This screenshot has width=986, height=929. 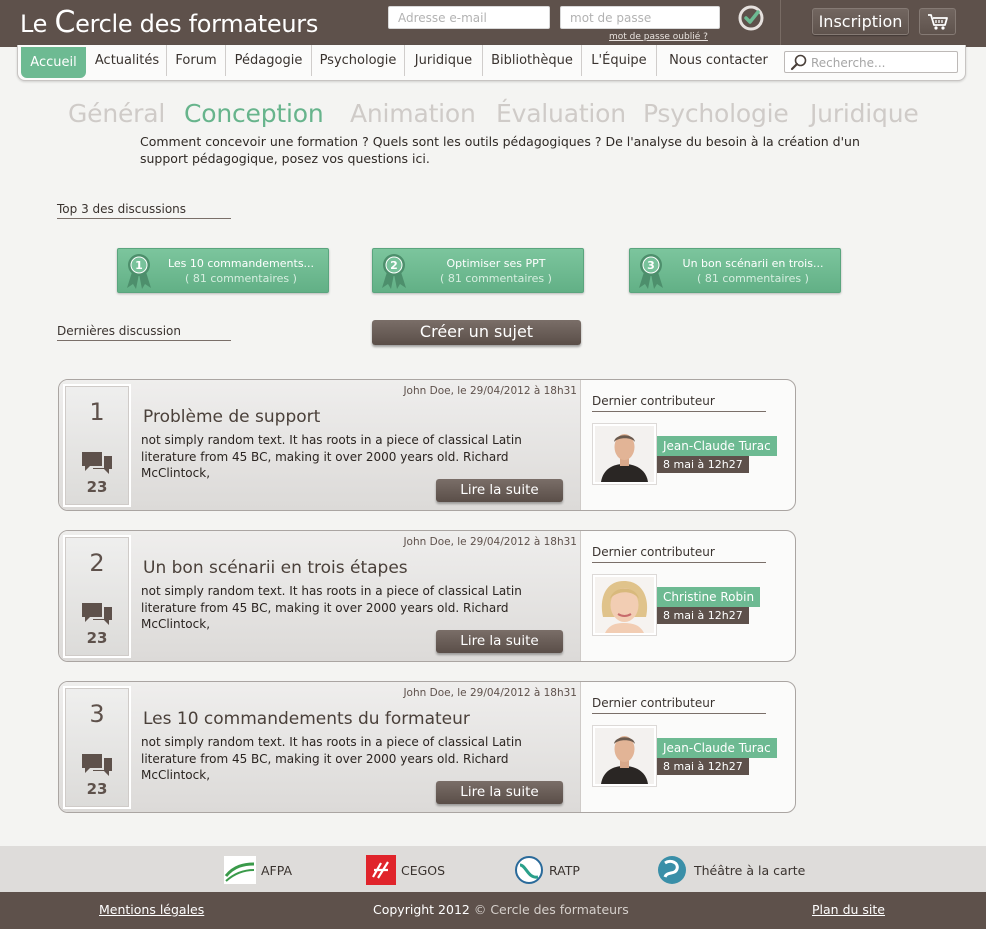 What do you see at coordinates (529, 870) in the screenshot?
I see `ratp-logo-icon` at bounding box center [529, 870].